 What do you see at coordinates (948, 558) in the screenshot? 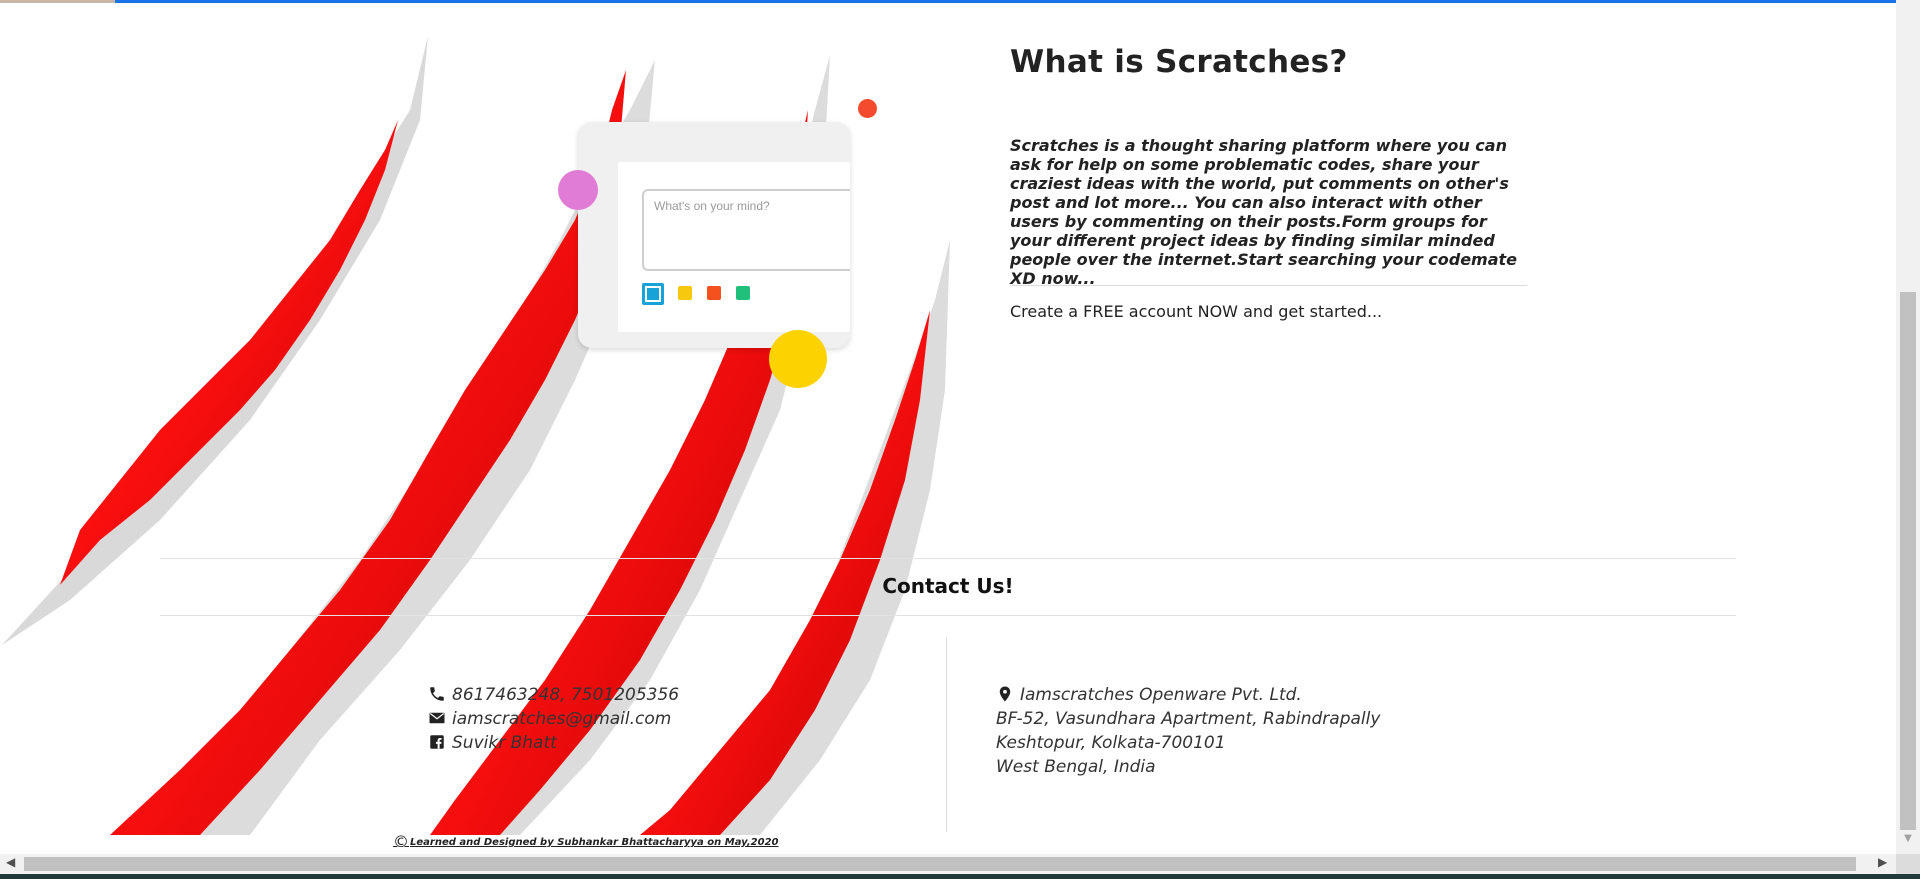
I see `contact-top-rule` at bounding box center [948, 558].